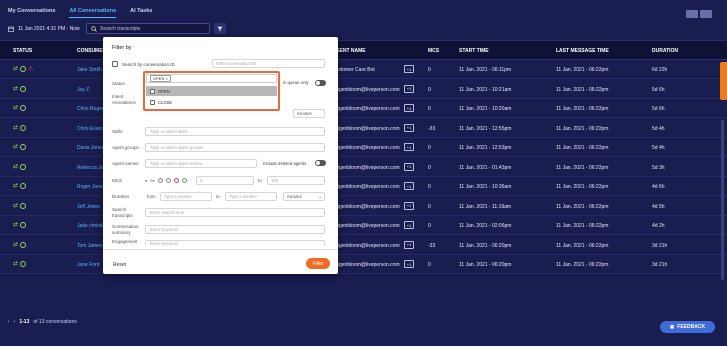 The height and width of the screenshot is (346, 727). Describe the element at coordinates (146, 180) in the screenshot. I see `mcs-all-icon: ●` at that location.